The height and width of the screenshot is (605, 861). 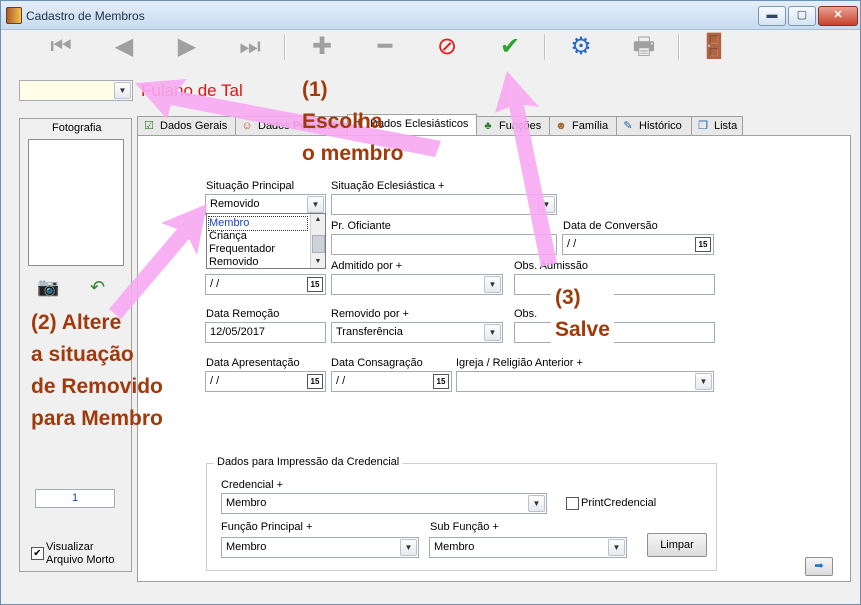 What do you see at coordinates (342, 121) in the screenshot?
I see `annotation-line: Escolha` at bounding box center [342, 121].